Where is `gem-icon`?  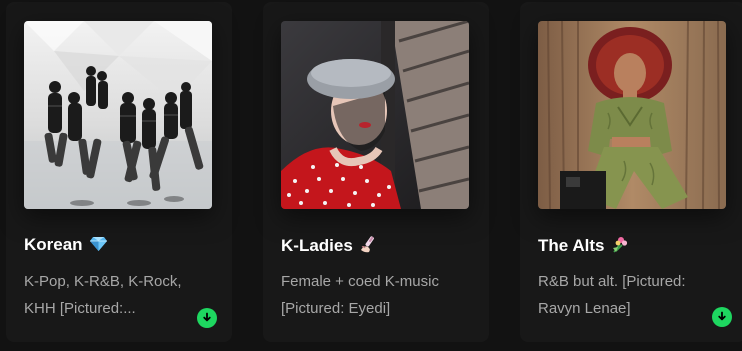
gem-icon is located at coordinates (98, 246).